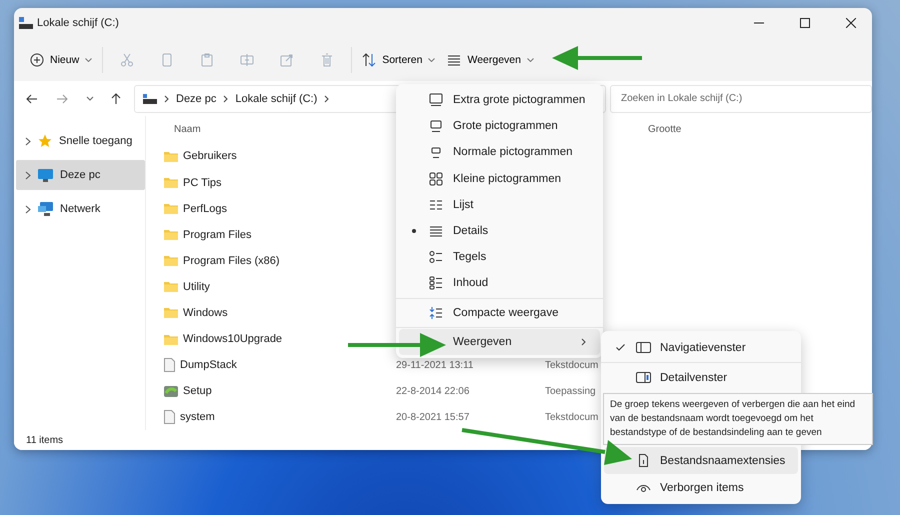 This screenshot has height=515, width=900. I want to click on compact-view-icon, so click(436, 313).